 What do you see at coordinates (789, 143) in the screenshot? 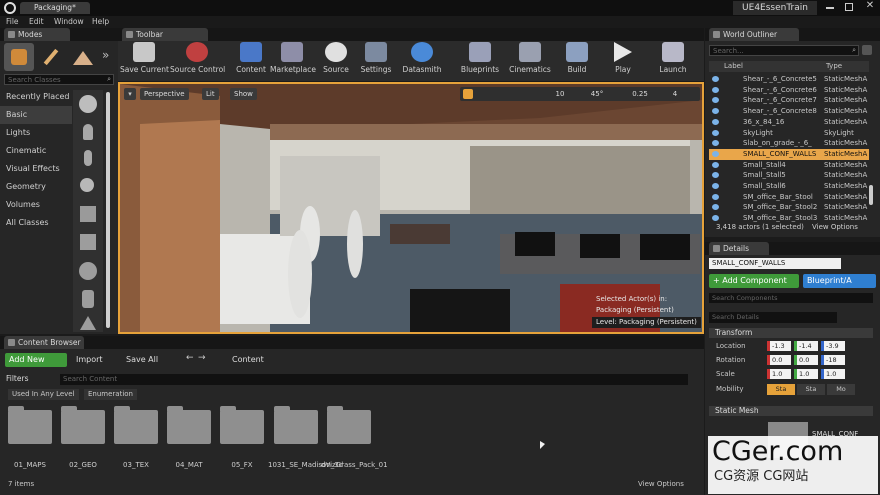
I see `outliner-row: Slab_on_grade_-_6_ StaticMeshA` at bounding box center [789, 143].